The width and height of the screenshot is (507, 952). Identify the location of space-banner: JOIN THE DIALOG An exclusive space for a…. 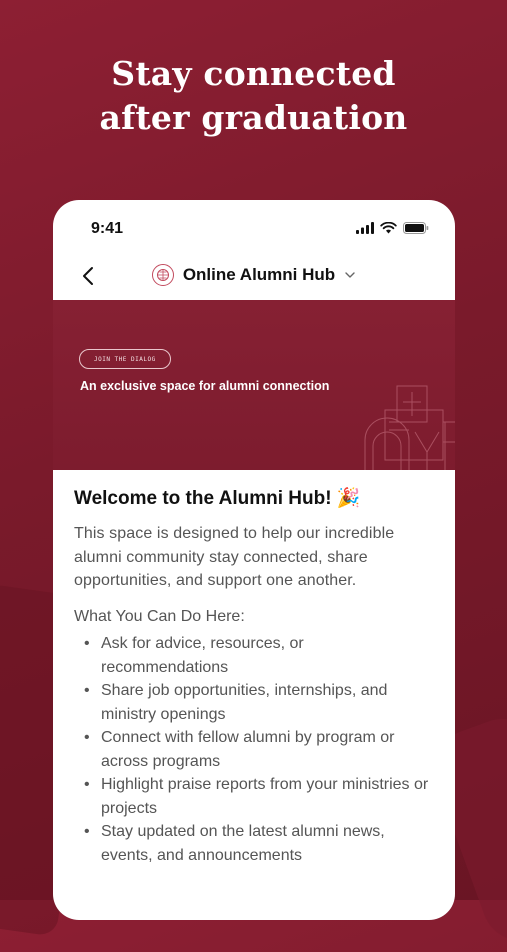
(254, 385).